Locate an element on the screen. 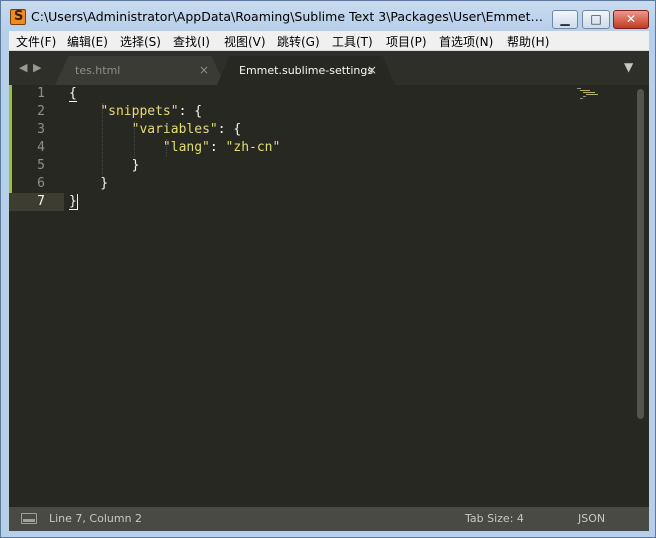  minimize-button: ▁ is located at coordinates (565, 19).